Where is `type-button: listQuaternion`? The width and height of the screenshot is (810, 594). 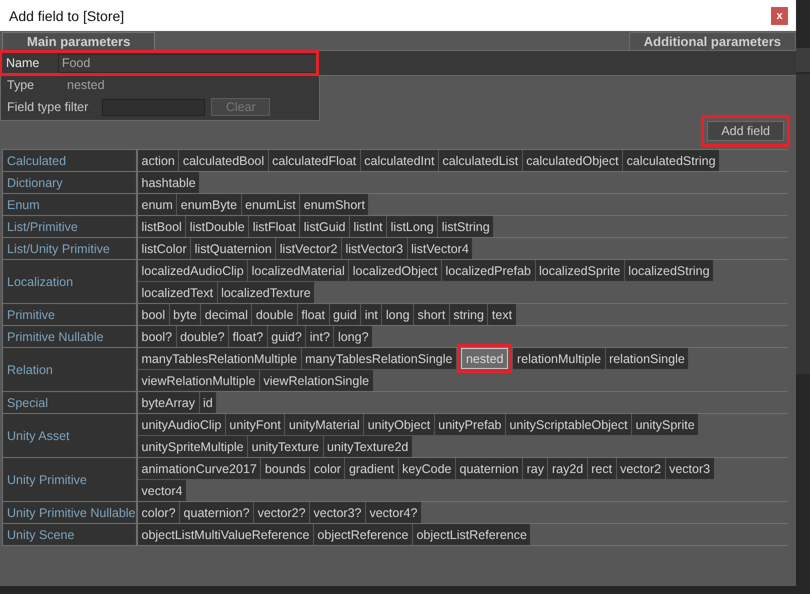 type-button: listQuaternion is located at coordinates (233, 248).